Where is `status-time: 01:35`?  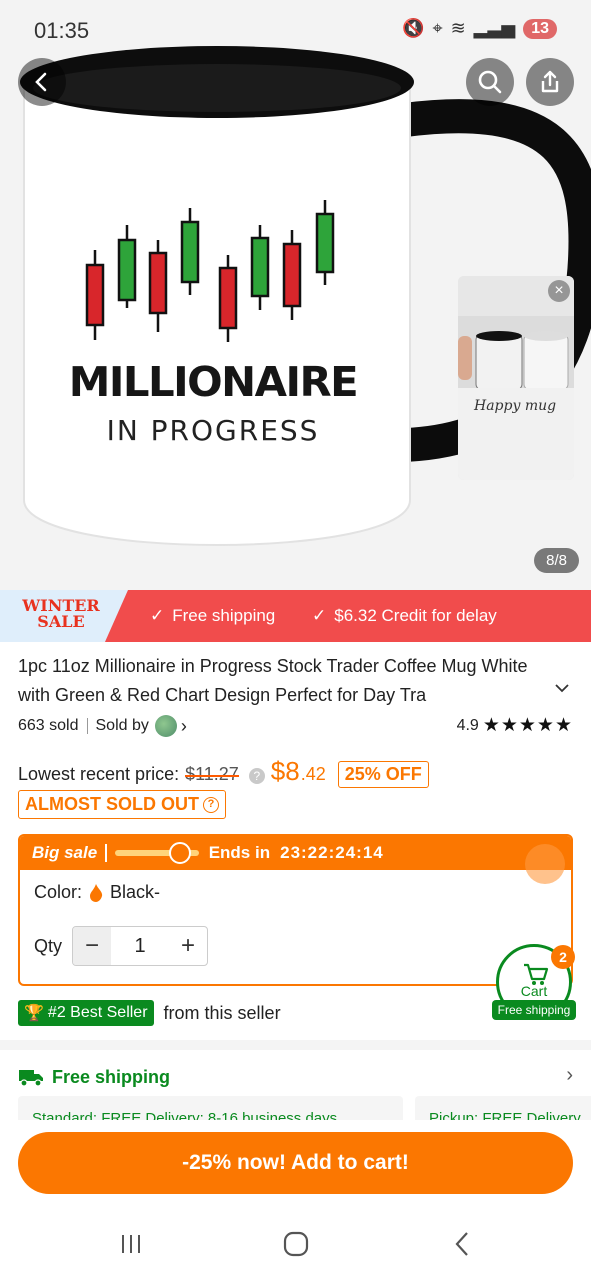
status-time: 01:35 is located at coordinates (62, 30).